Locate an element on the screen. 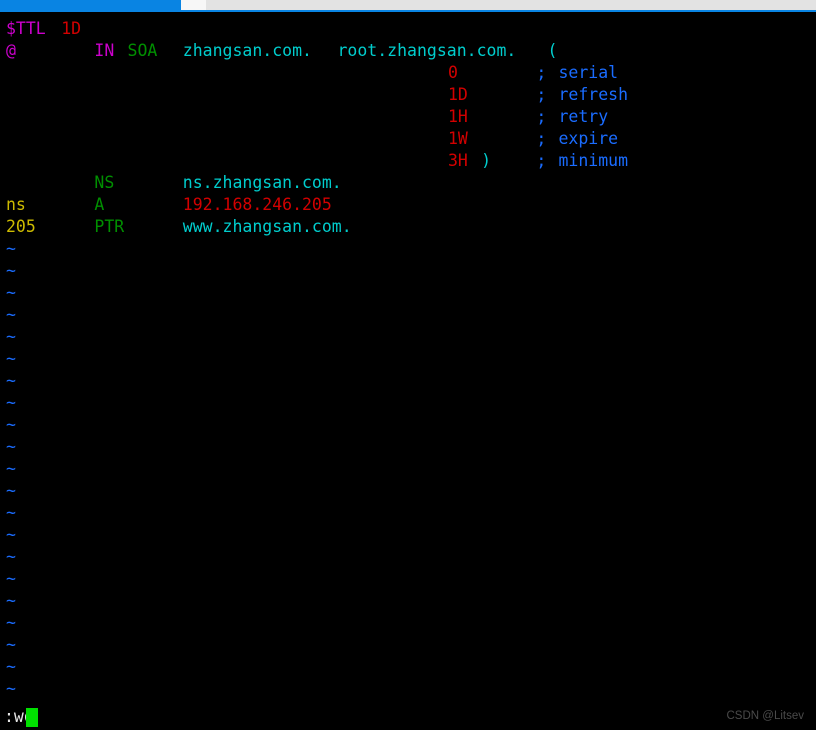 This screenshot has height=730, width=816. vim-line: ns A 192.168.246.205 is located at coordinates (408, 205).